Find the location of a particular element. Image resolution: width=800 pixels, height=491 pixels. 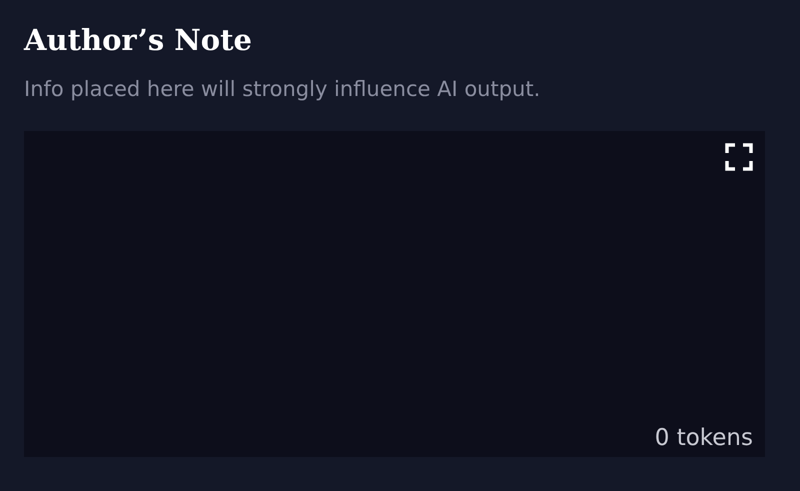

panel-title: Author’s Note is located at coordinates (138, 40).